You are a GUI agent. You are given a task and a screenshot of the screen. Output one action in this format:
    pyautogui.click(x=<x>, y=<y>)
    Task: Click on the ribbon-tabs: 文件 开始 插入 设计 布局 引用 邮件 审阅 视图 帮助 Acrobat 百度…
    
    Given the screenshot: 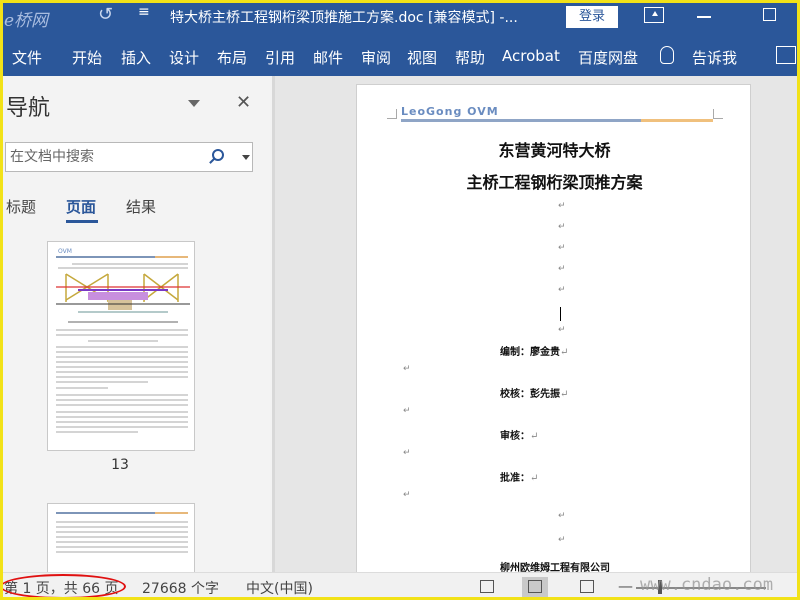 What is the action you would take?
    pyautogui.click(x=400, y=55)
    